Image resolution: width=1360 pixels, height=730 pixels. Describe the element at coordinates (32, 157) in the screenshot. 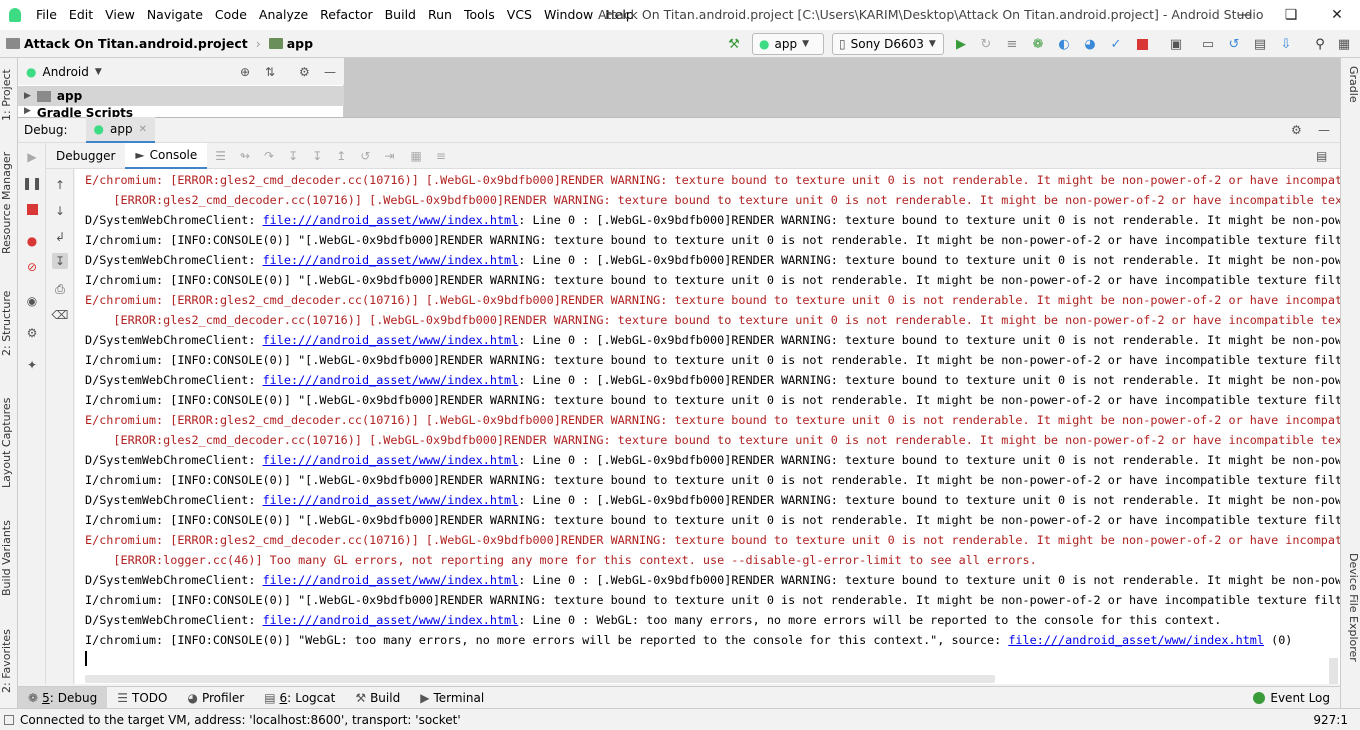

I see `rerun-icon: ▶` at that location.